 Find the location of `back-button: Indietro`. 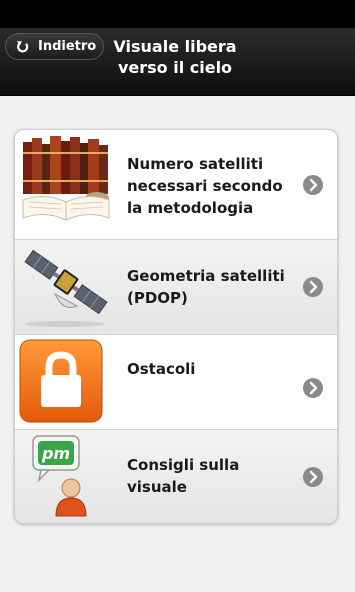

back-button: Indietro is located at coordinates (54, 46).